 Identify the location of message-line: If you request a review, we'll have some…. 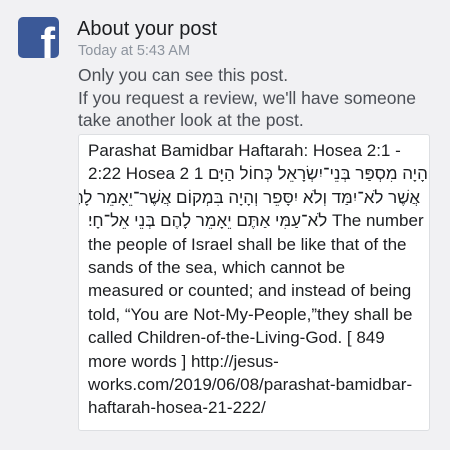
(247, 97).